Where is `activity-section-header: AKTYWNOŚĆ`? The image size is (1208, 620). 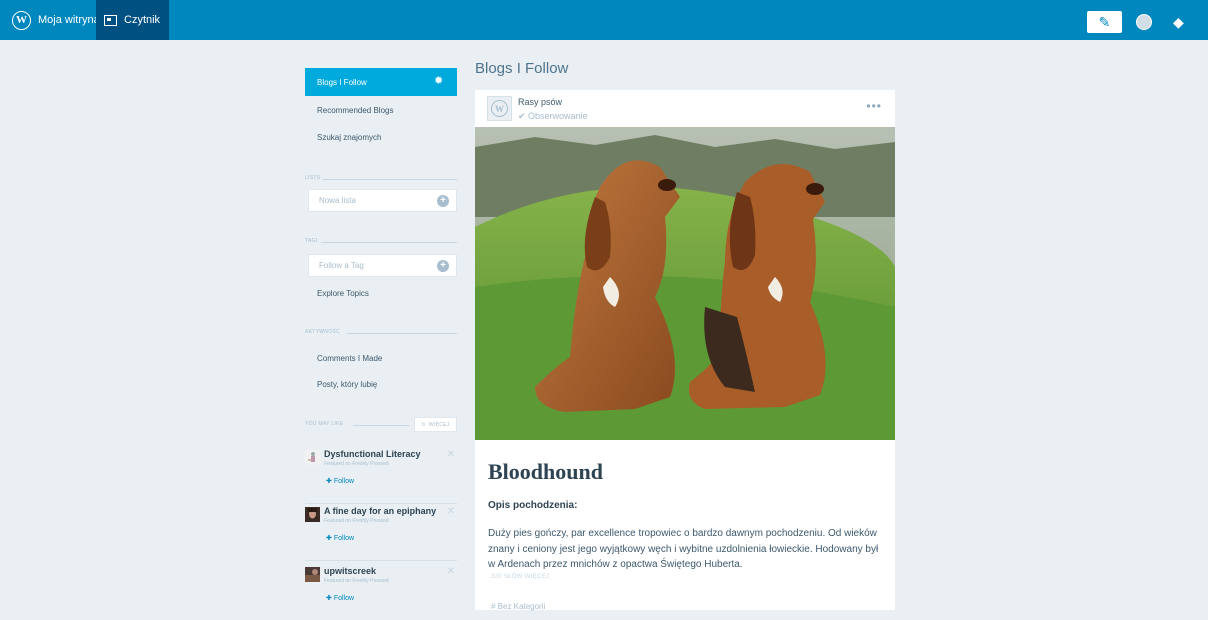
activity-section-header: AKTYWNOŚĆ is located at coordinates (381, 334).